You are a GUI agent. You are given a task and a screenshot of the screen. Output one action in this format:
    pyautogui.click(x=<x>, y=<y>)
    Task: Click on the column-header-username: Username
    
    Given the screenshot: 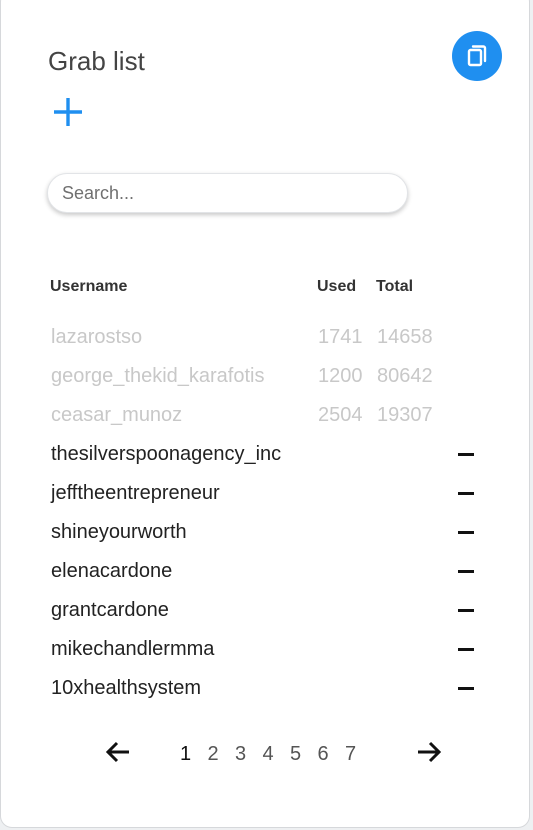 What is the action you would take?
    pyautogui.click(x=89, y=286)
    